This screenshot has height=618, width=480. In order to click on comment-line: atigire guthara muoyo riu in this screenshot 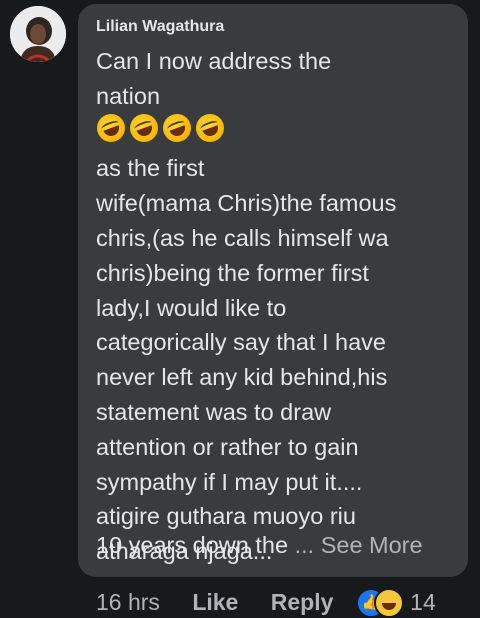, I will do `click(226, 516)`.